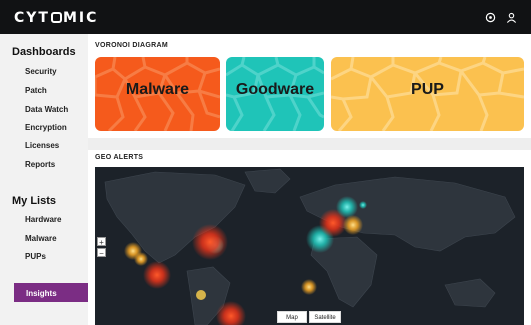  What do you see at coordinates (41, 238) in the screenshot?
I see `sidebar-item-malware: Malware` at bounding box center [41, 238].